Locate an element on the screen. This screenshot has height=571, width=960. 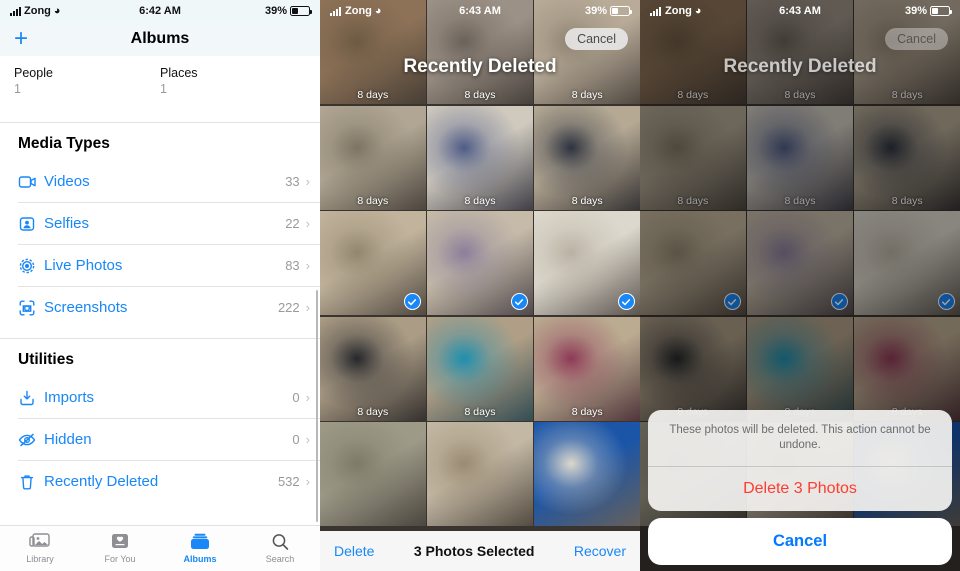
album-row-live-photos: Live Photos 83 › is located at coordinates (160, 265).